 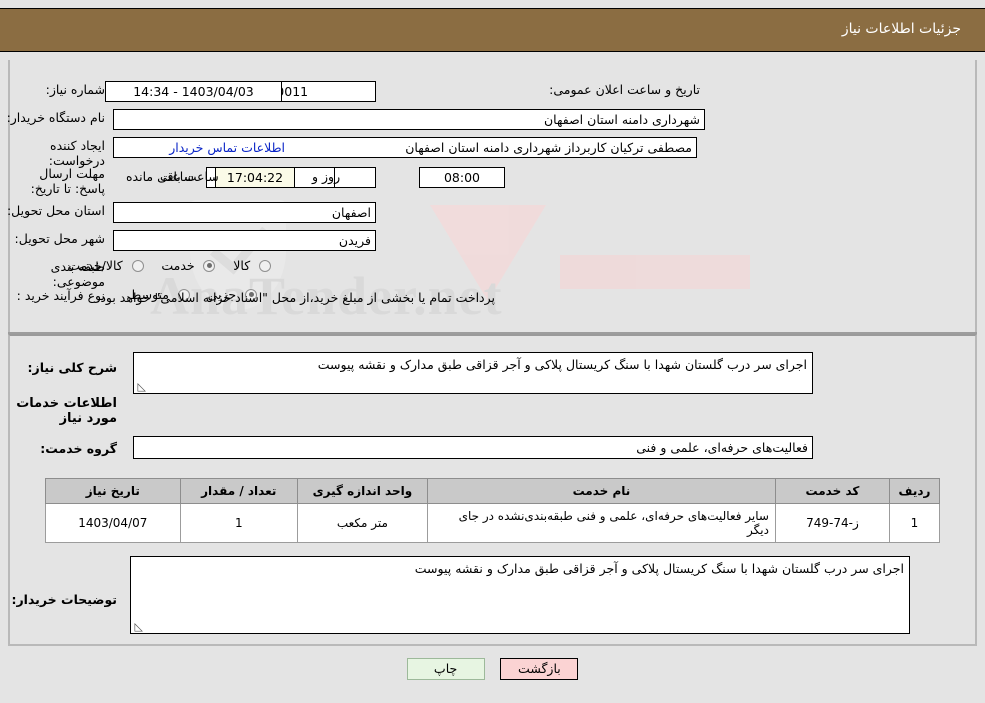 I want to click on col-qty: تعداد / مقدار, so click(x=238, y=491).